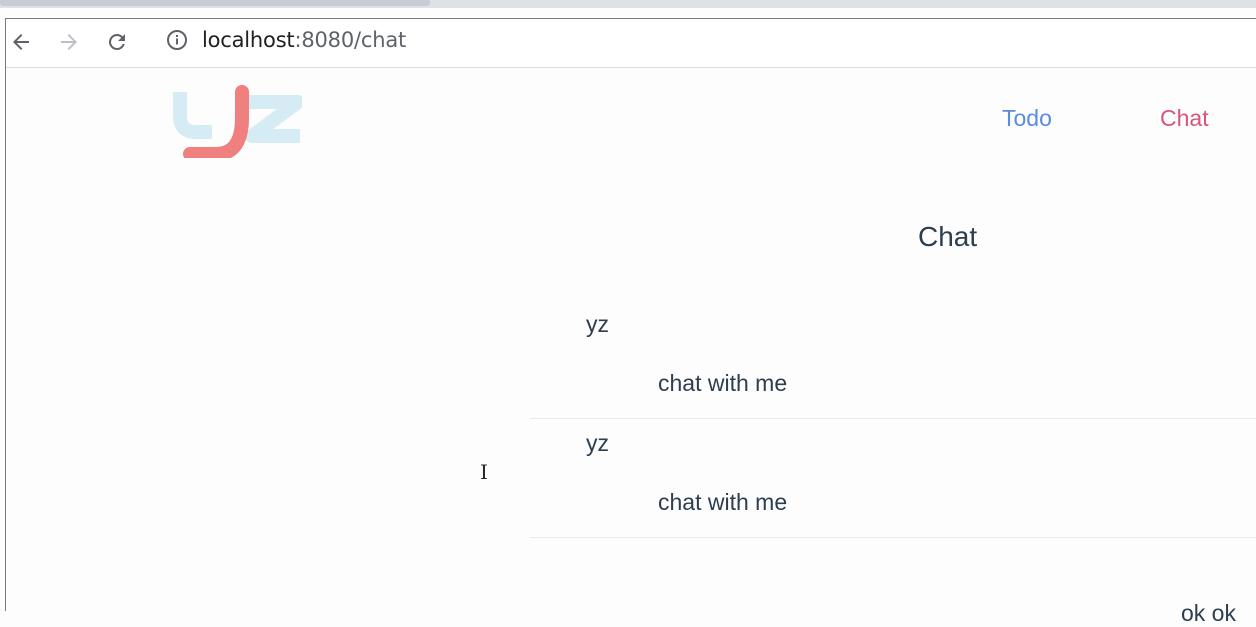 The image size is (1256, 627). What do you see at coordinates (1208, 613) in the screenshot?
I see `partial-message-text: ok ok` at bounding box center [1208, 613].